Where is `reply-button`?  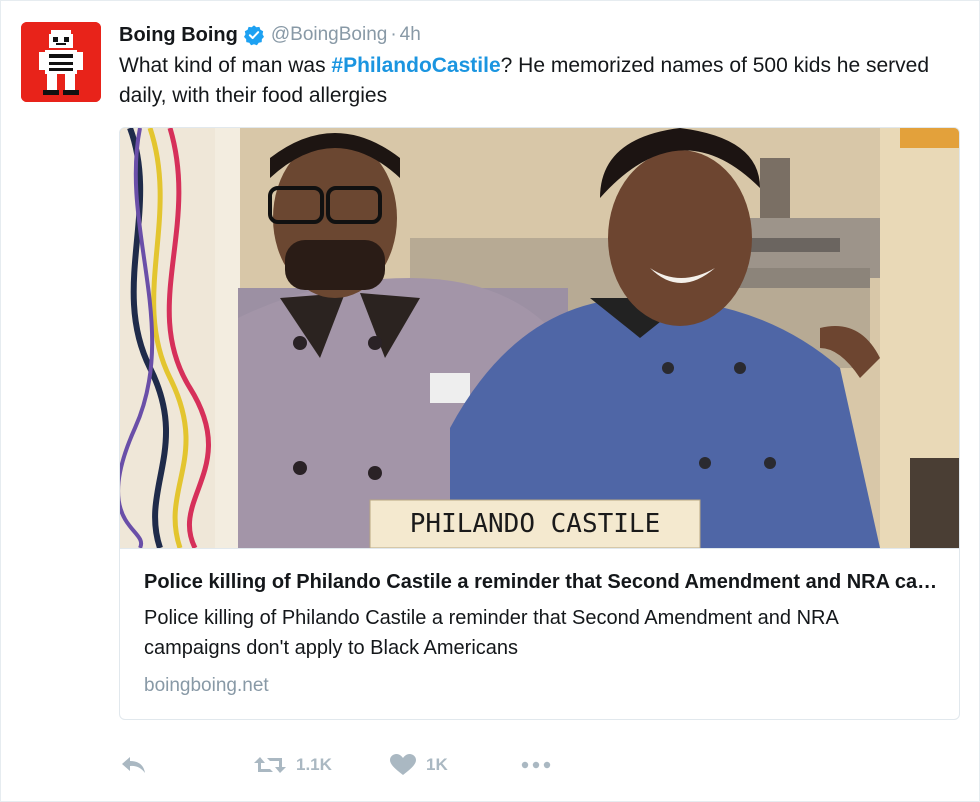
reply-button is located at coordinates (134, 765).